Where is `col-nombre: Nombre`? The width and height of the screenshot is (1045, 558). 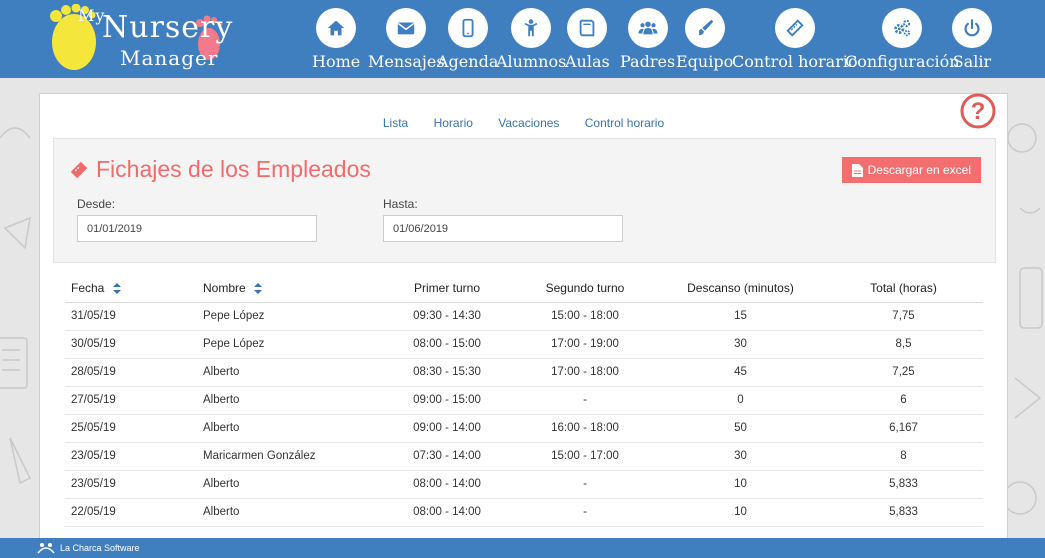 col-nombre: Nombre is located at coordinates (292, 288).